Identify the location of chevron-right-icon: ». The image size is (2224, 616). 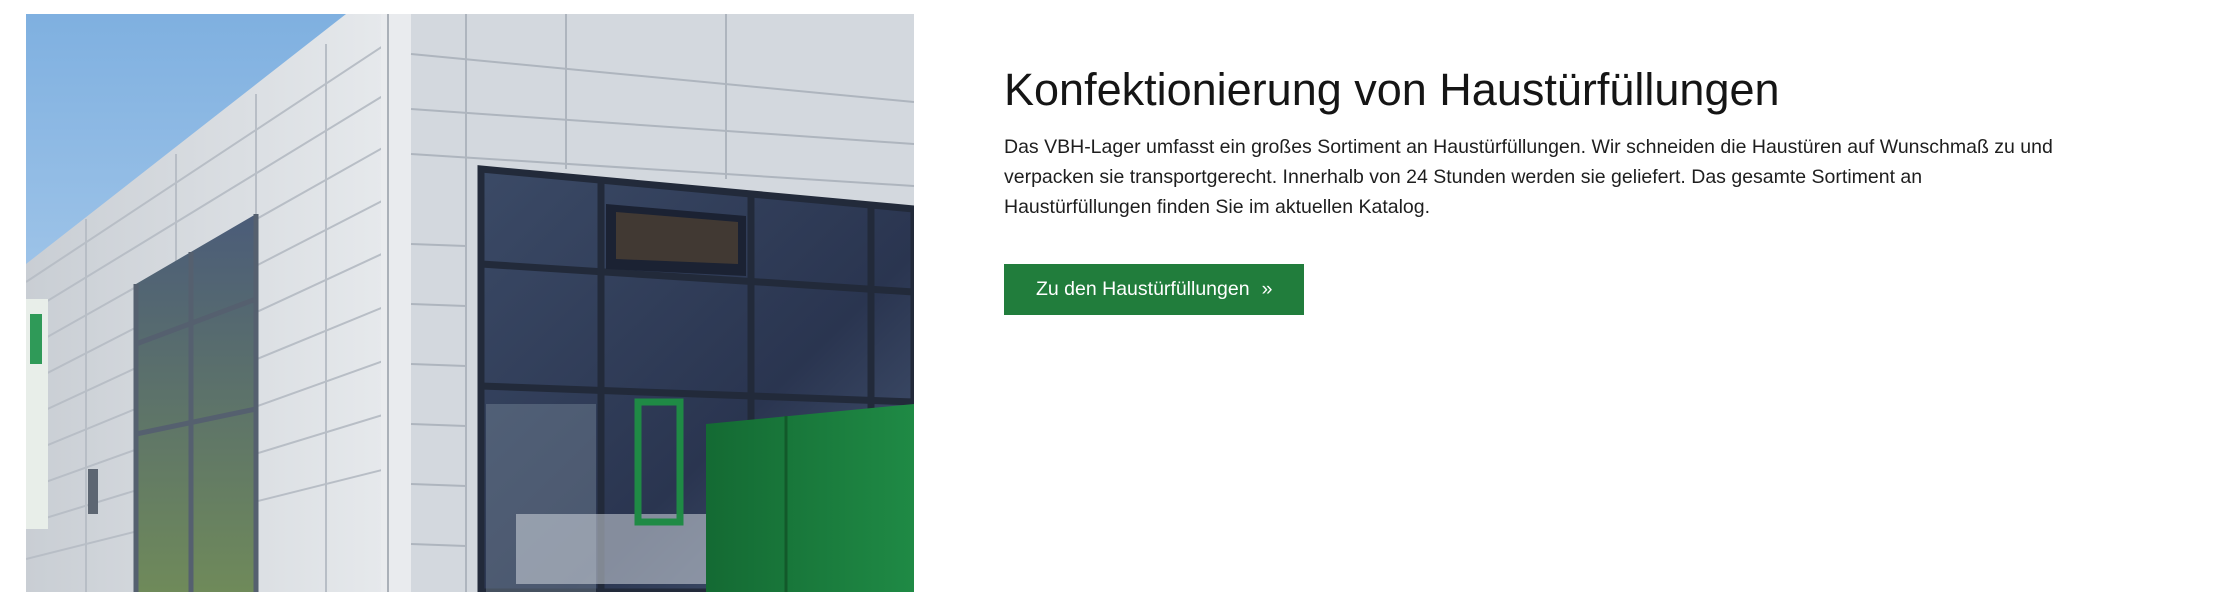
(1267, 289).